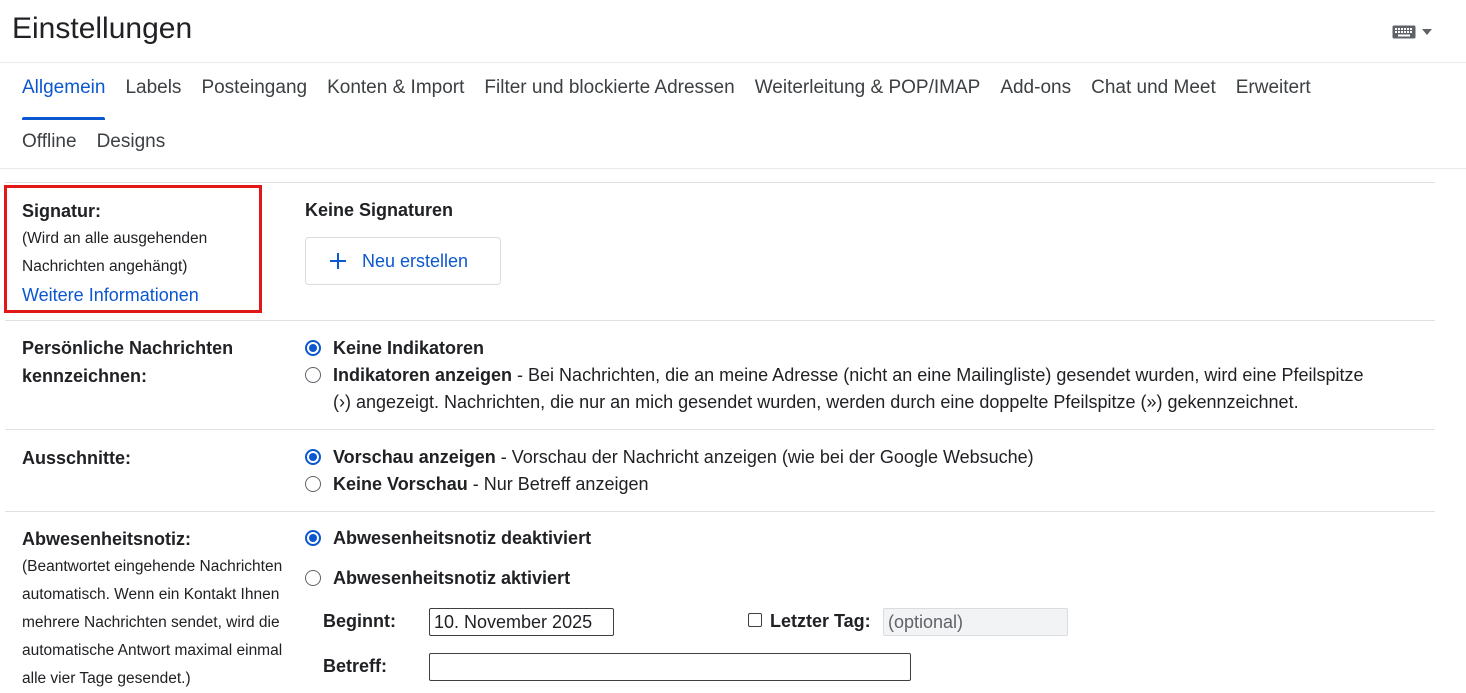  Describe the element at coordinates (1273, 88) in the screenshot. I see `tab-erweitert: Erweitert` at that location.